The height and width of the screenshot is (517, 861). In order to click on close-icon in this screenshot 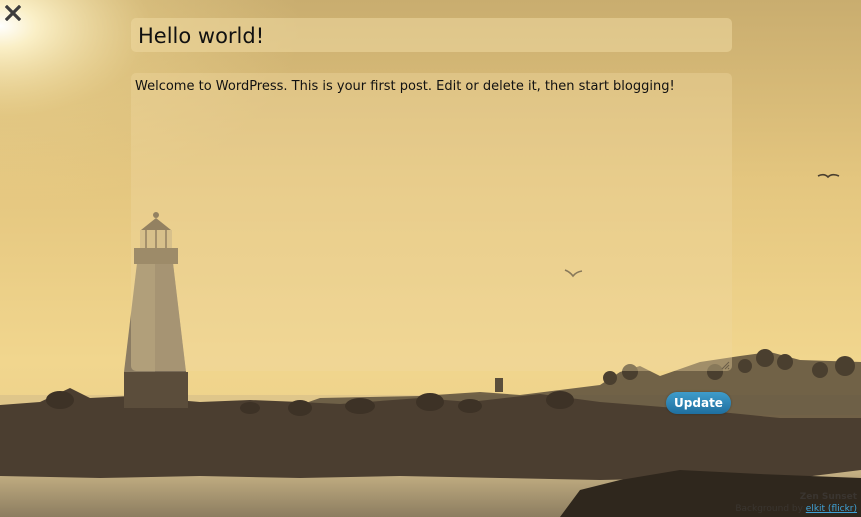, I will do `click(13, 13)`.